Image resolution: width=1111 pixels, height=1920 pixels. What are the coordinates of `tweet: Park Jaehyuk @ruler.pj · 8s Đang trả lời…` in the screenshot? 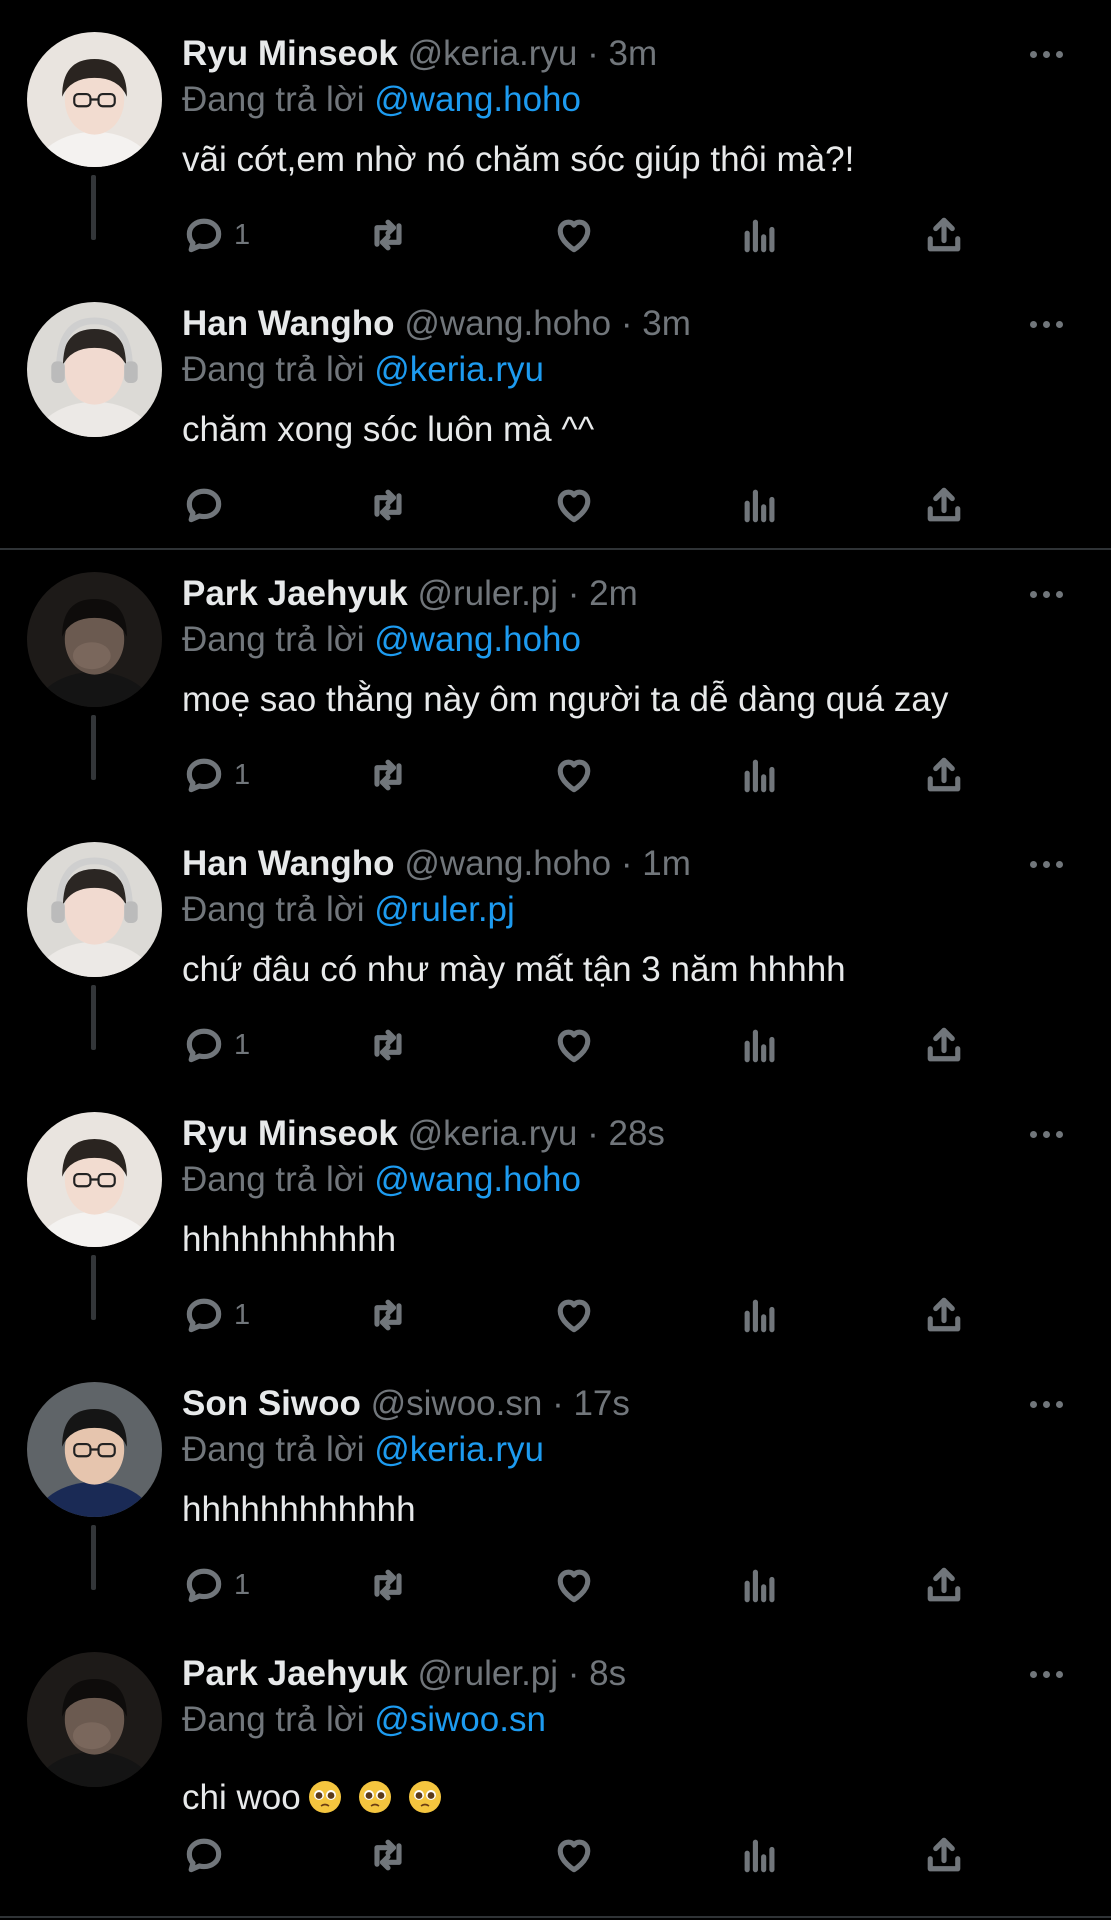 It's located at (555, 1755).